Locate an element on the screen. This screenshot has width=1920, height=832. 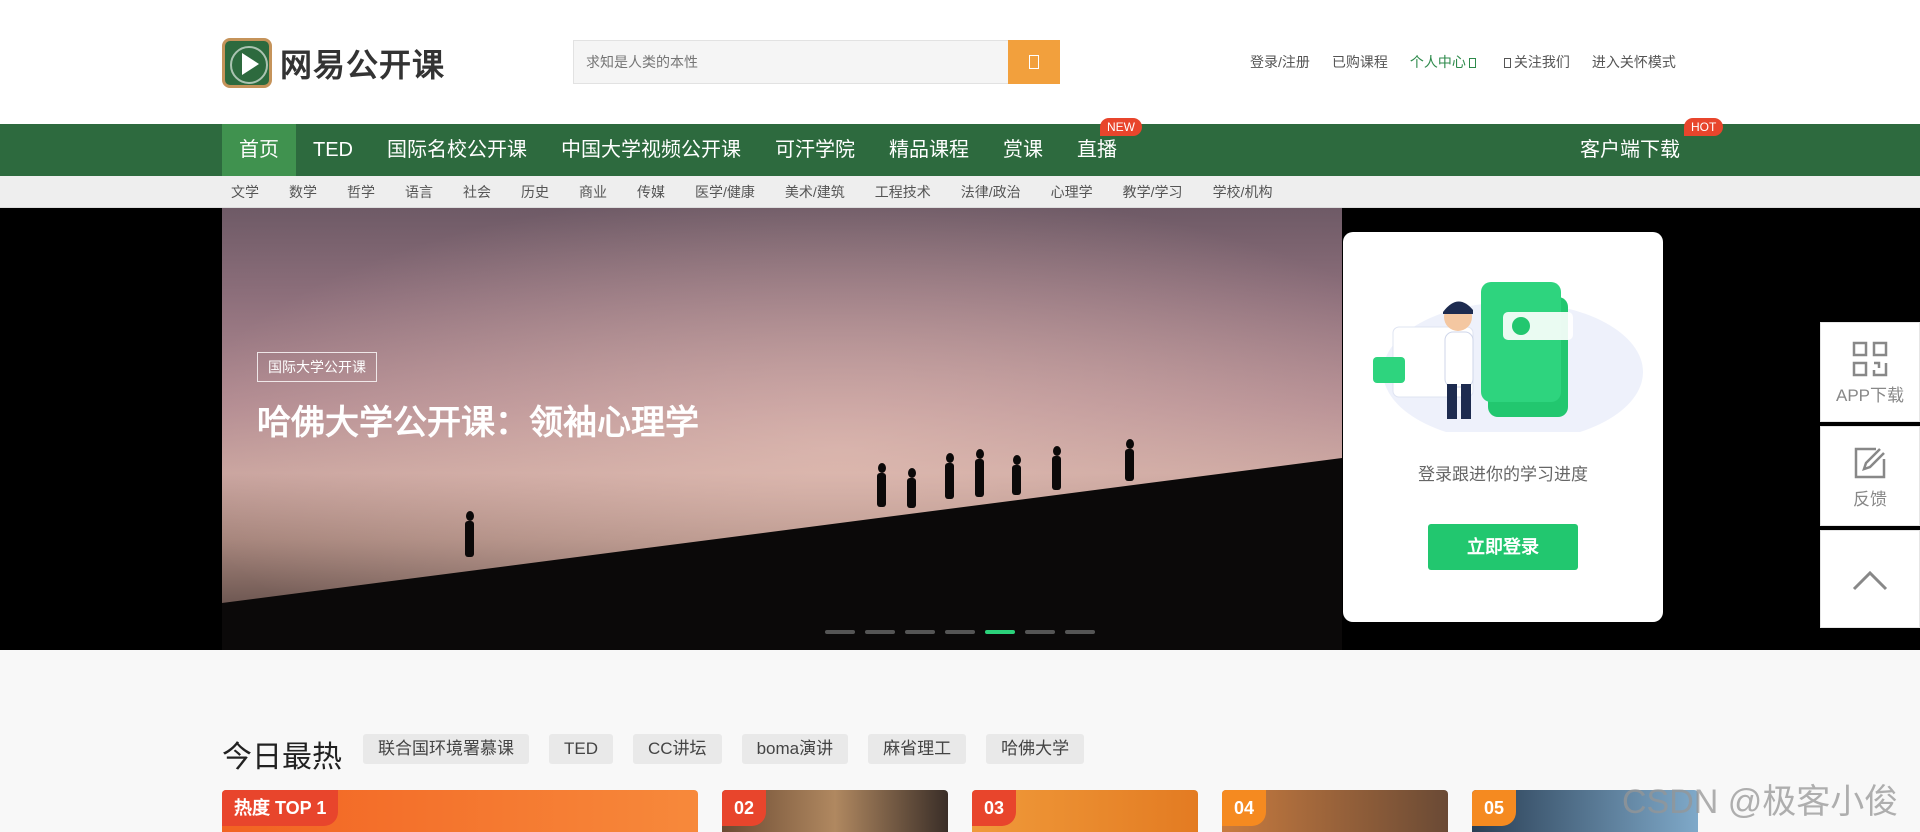
nav-item-label: TED is located at coordinates (333, 150).